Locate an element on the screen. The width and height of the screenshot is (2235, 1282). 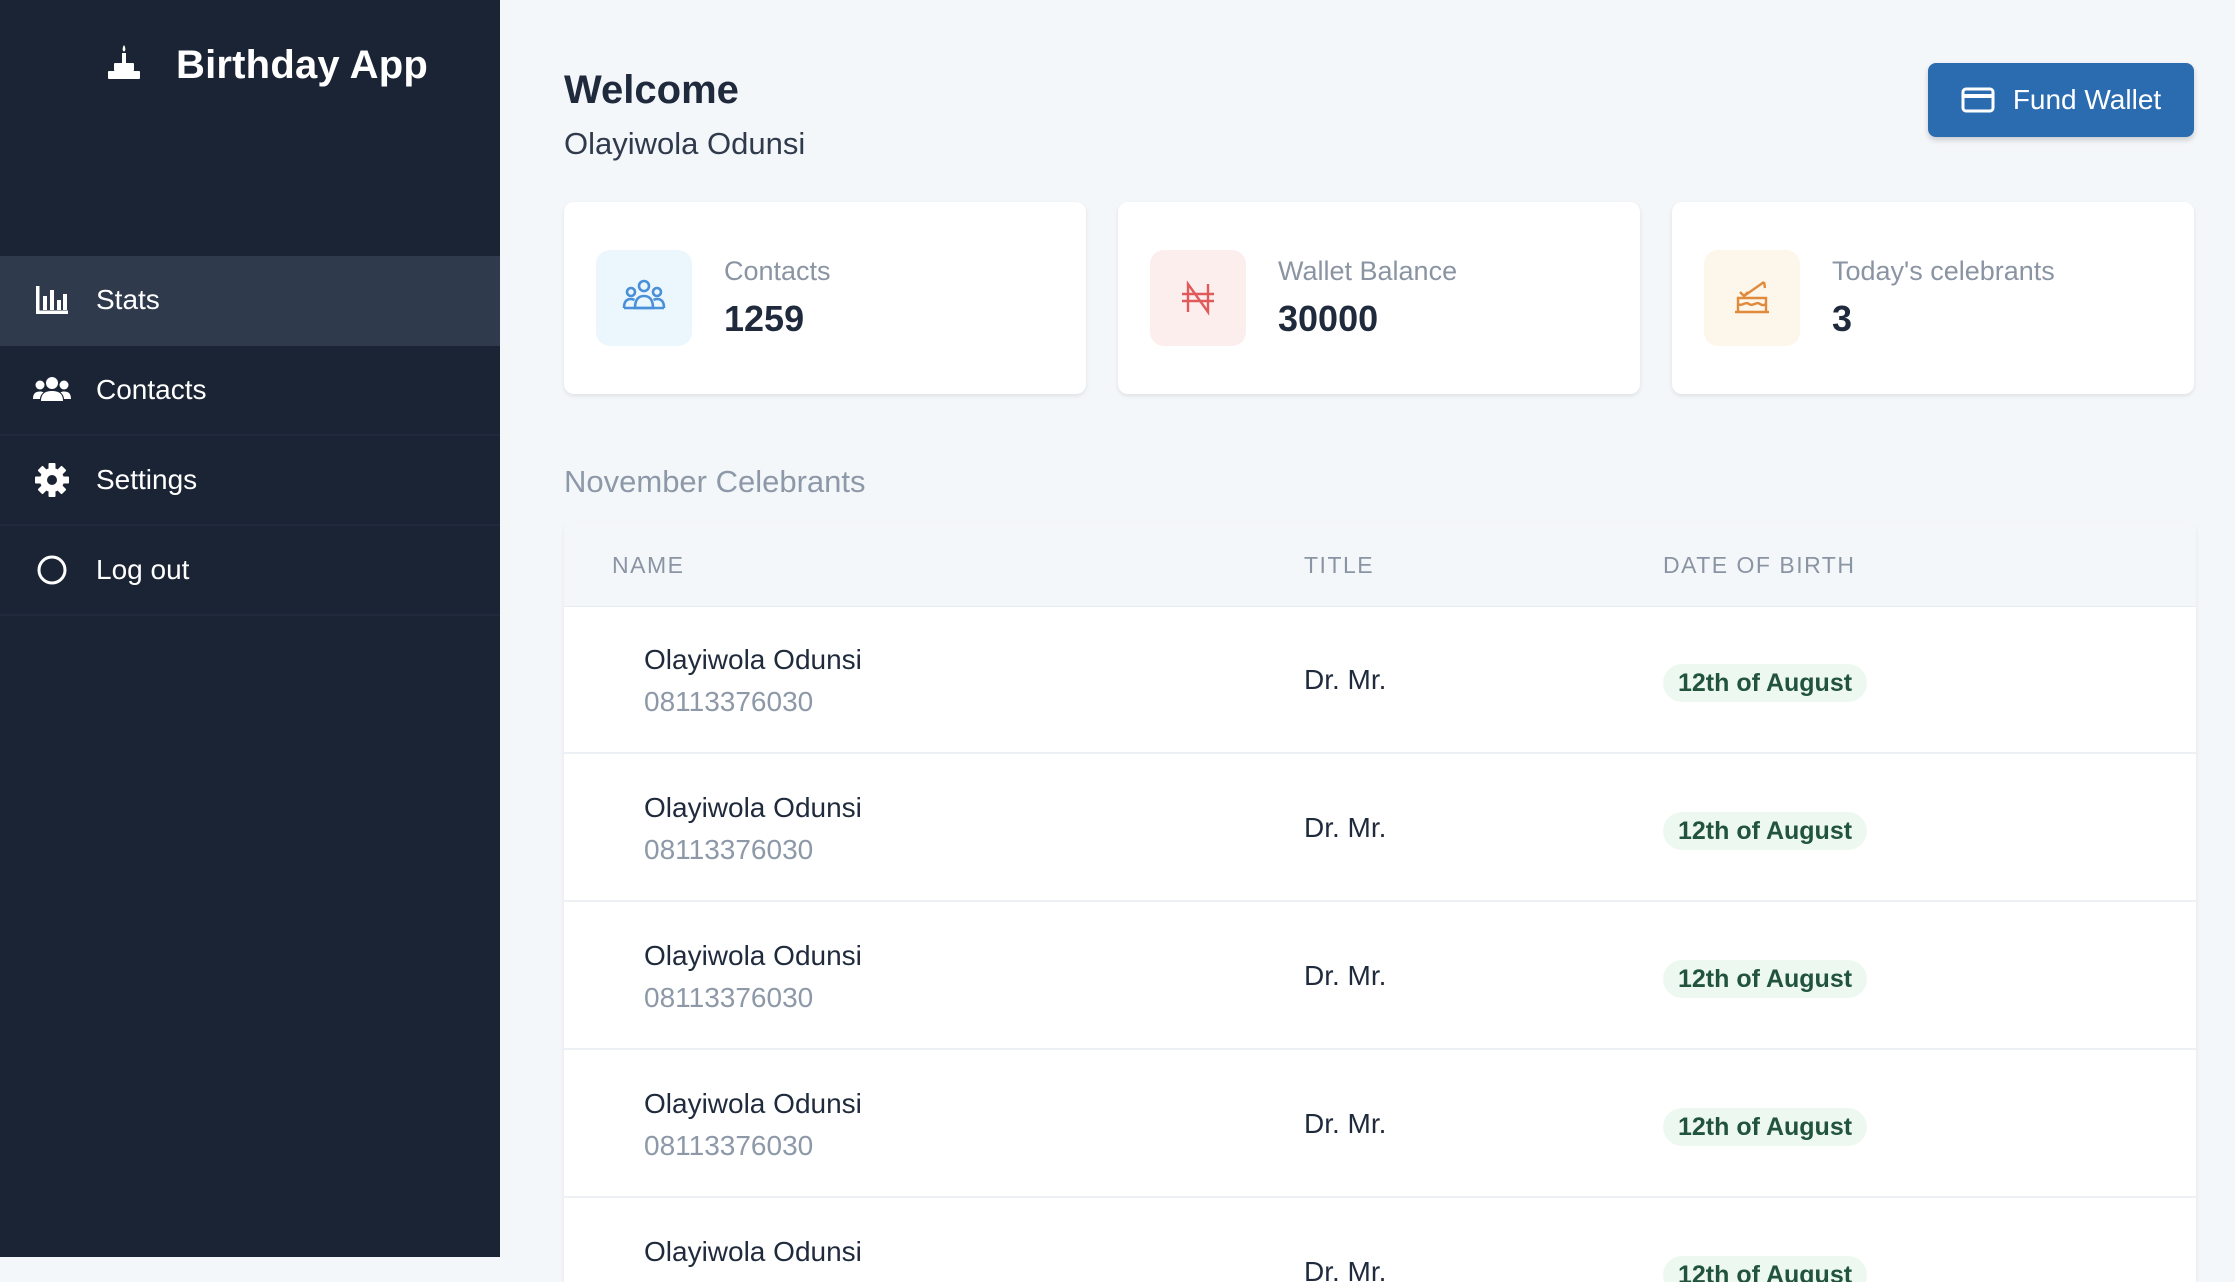
app-name: Birthday App is located at coordinates (302, 64).